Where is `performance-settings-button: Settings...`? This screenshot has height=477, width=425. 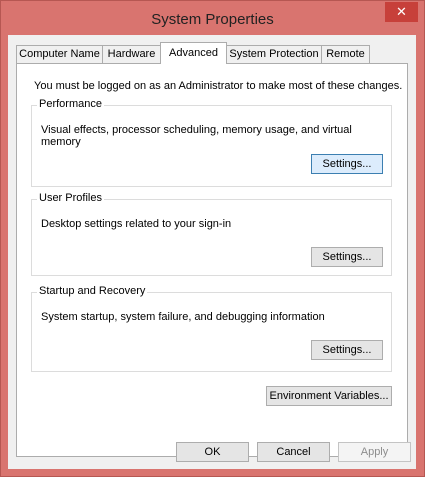
performance-settings-button: Settings... is located at coordinates (347, 164).